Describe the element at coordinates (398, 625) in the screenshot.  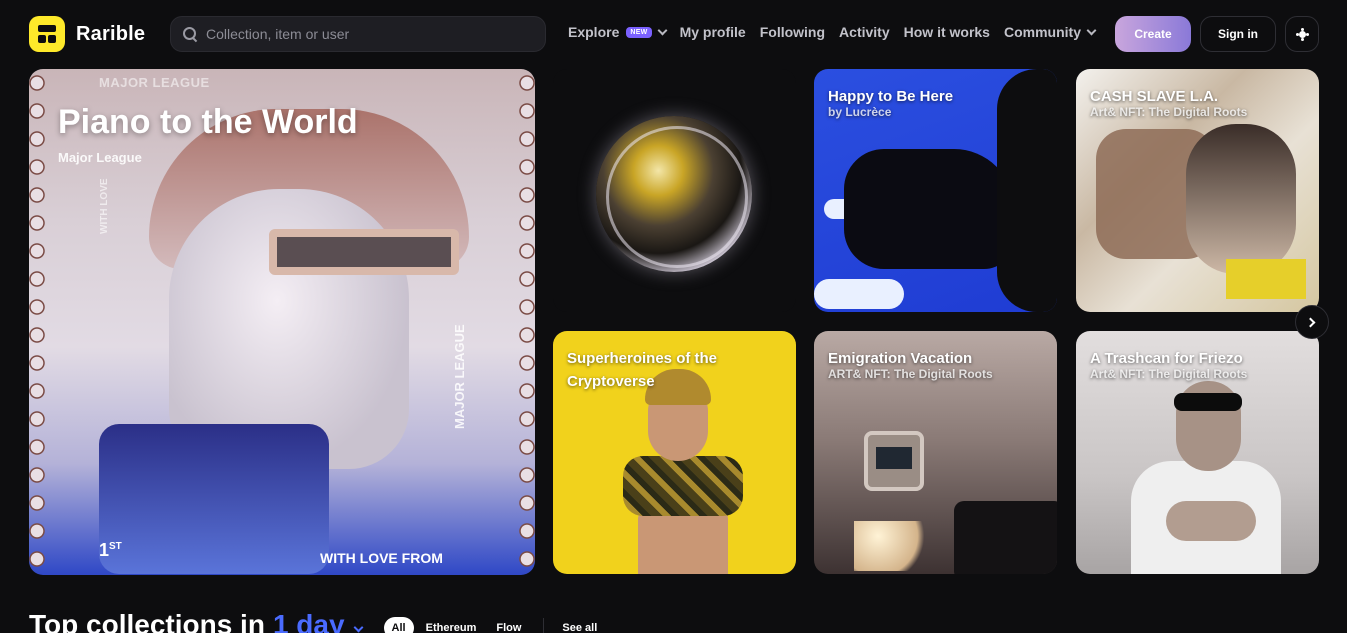
I see `filter-all: All` at that location.